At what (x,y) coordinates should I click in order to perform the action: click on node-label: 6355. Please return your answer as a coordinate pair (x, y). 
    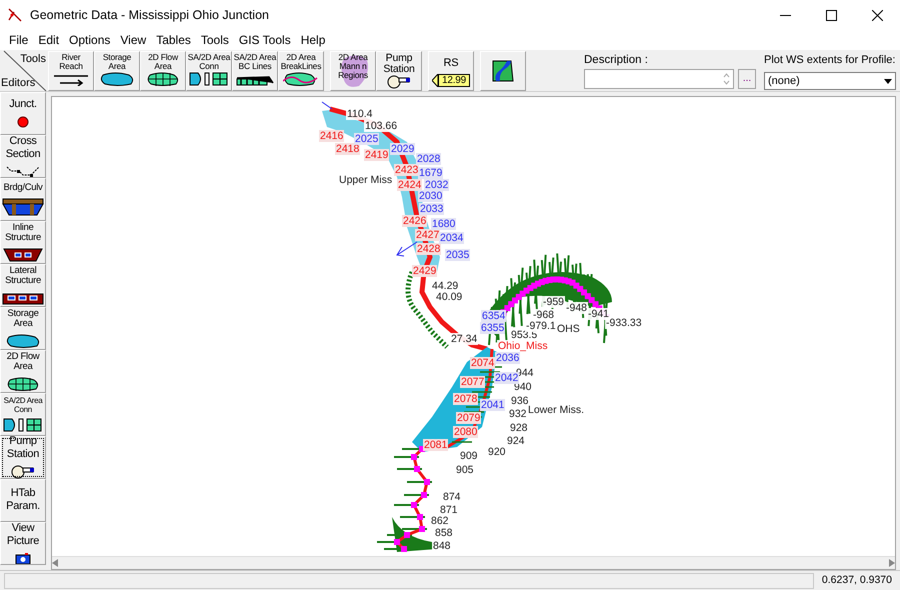
    Looking at the image, I should click on (493, 328).